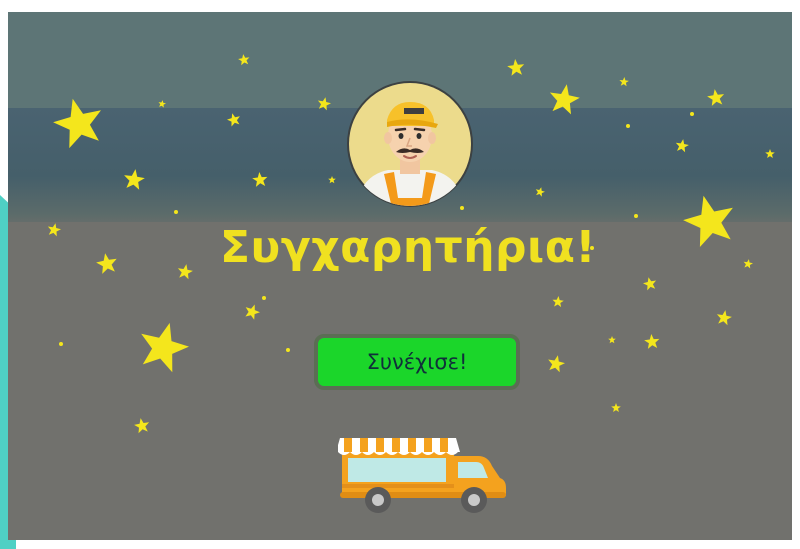 The height and width of the screenshot is (549, 800). Describe the element at coordinates (422, 475) in the screenshot. I see `food-truck-icon` at that location.